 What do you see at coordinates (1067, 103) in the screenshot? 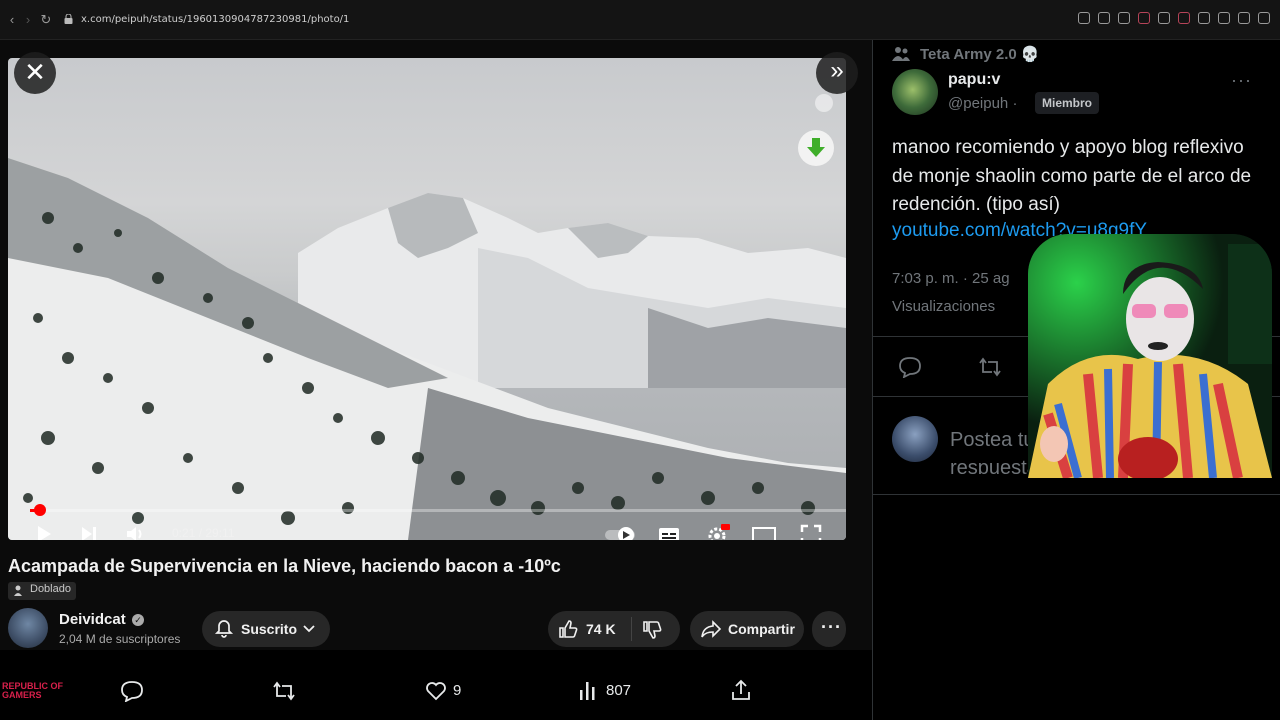
I see `member-badge: Miembro` at bounding box center [1067, 103].